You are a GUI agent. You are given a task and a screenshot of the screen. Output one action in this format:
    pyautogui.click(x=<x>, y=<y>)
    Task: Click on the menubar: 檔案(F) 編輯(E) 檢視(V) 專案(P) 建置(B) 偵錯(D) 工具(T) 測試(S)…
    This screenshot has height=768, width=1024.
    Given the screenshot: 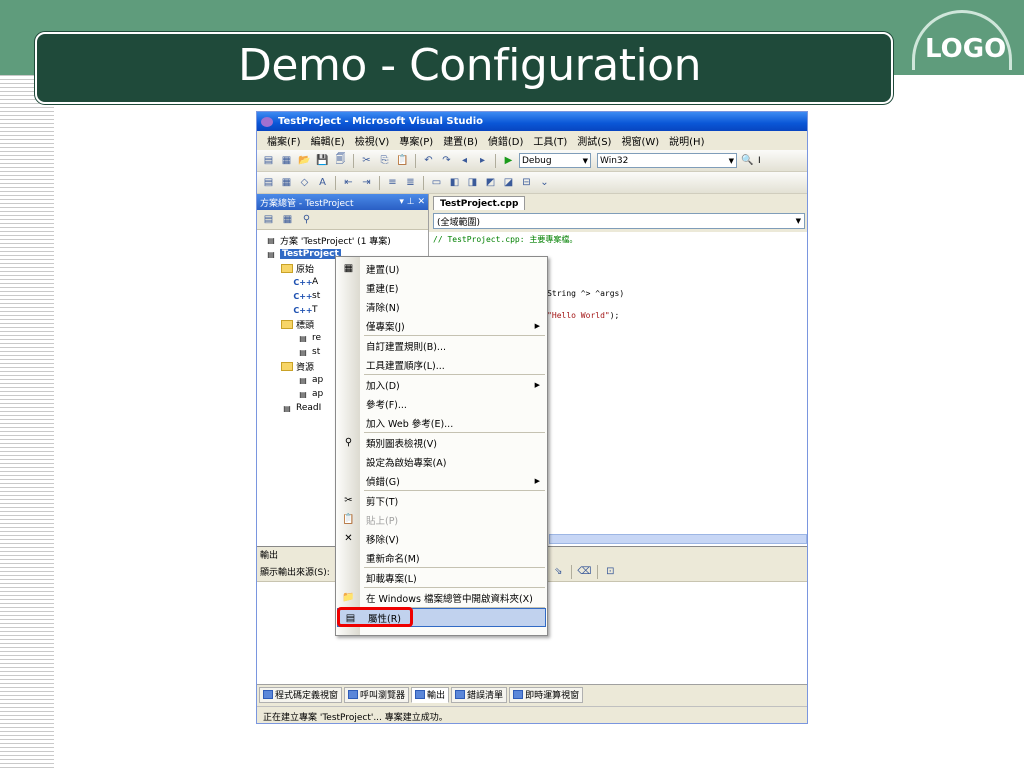 What is the action you would take?
    pyautogui.click(x=532, y=140)
    